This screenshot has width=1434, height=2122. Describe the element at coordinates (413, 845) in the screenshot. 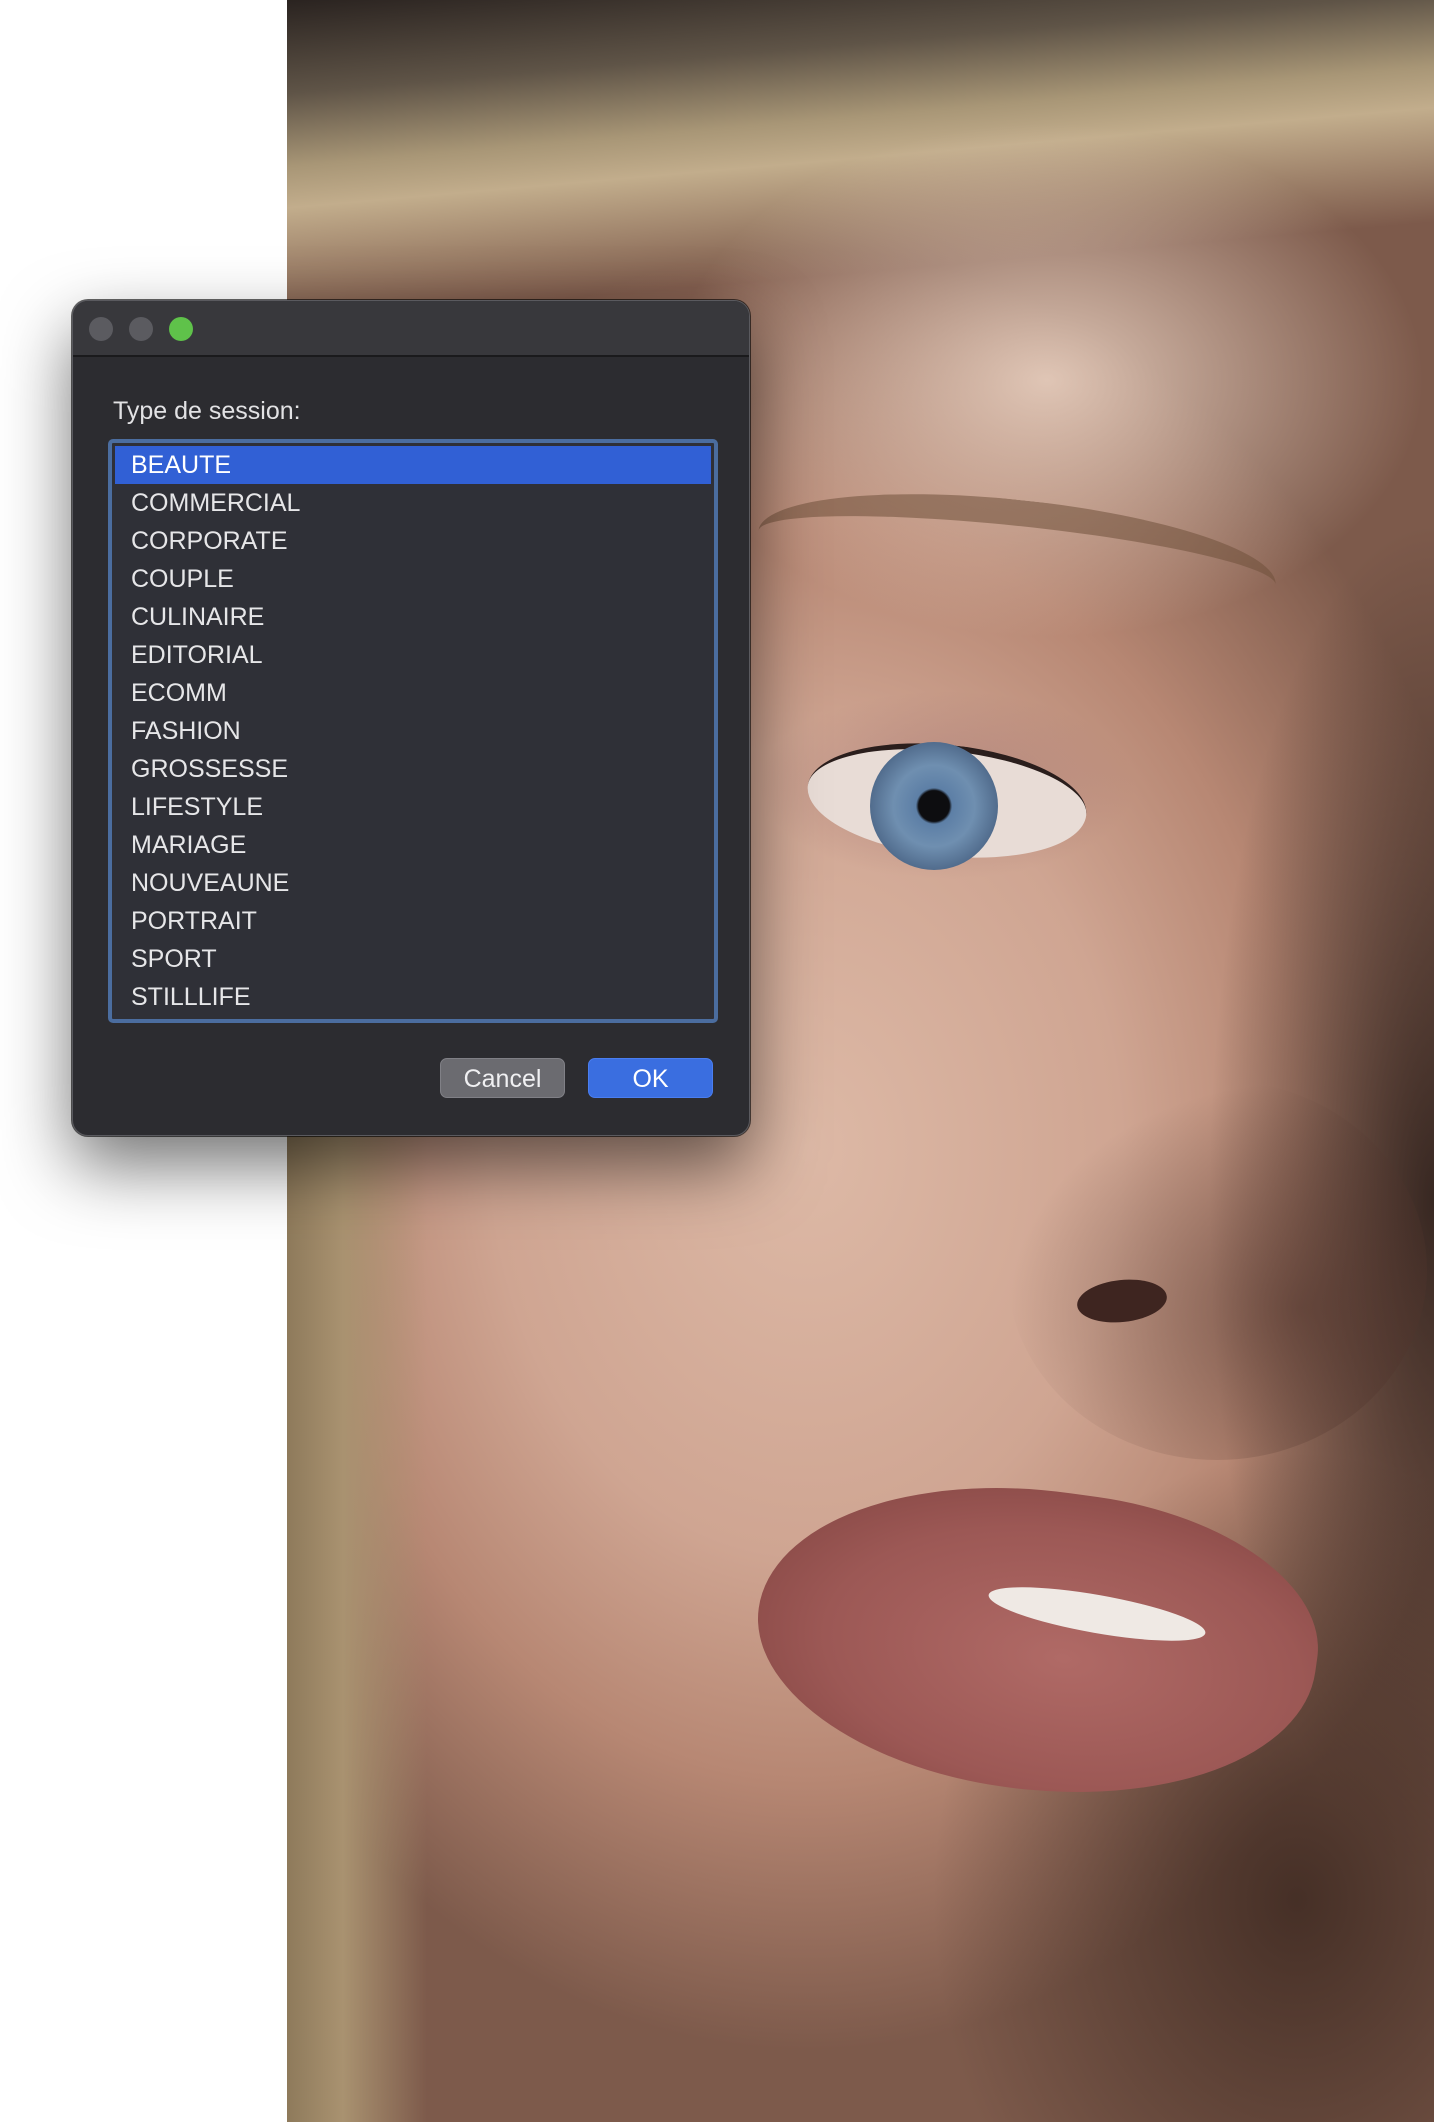

I see `list-item-mariage: MARIAGE` at that location.